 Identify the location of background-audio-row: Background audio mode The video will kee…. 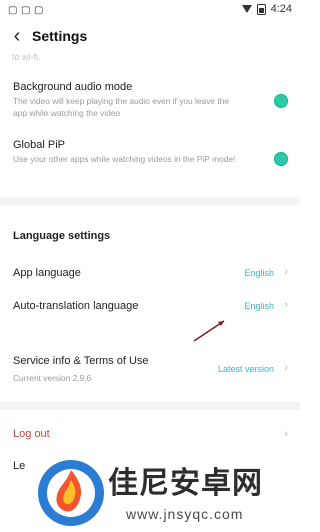
(153, 100).